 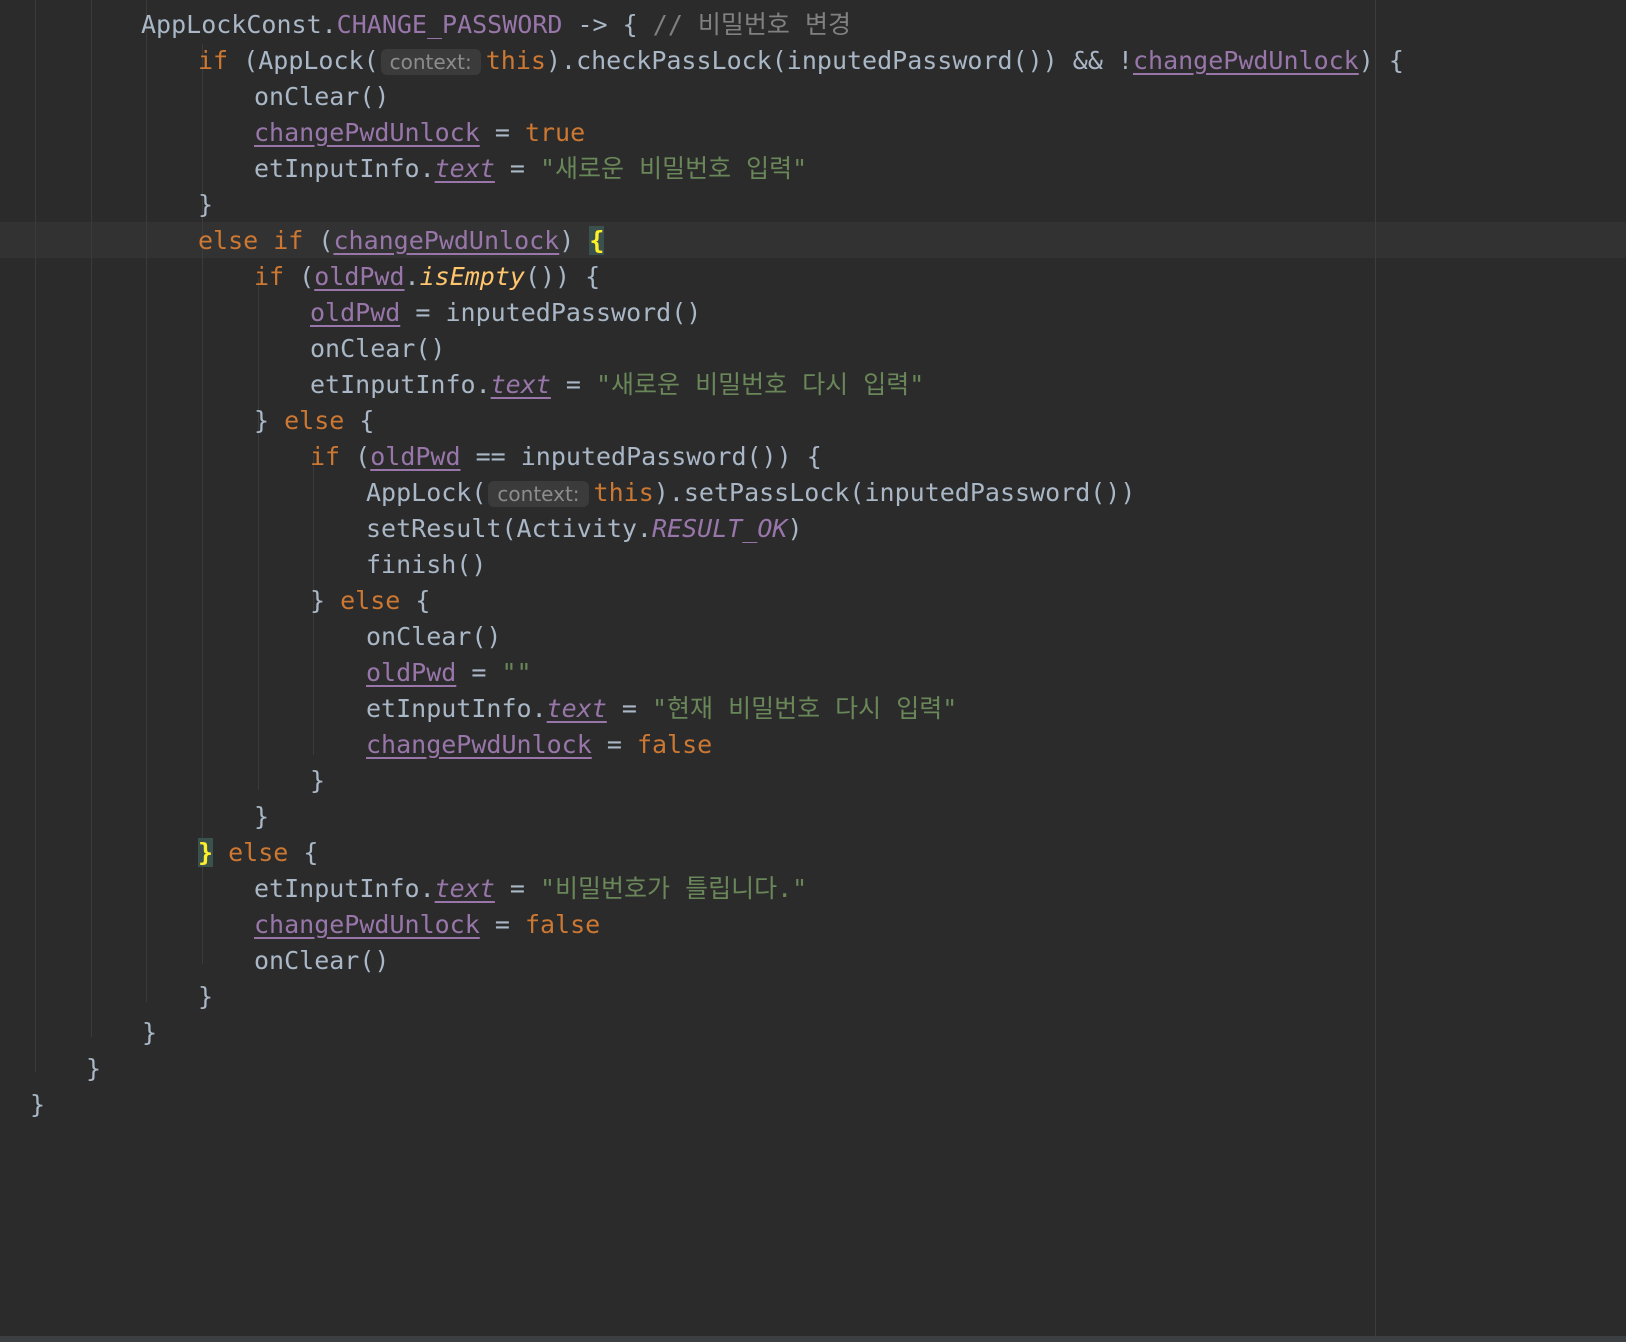 I want to click on code-line-9: oldPwd = inputedPassword(), so click(x=506, y=312).